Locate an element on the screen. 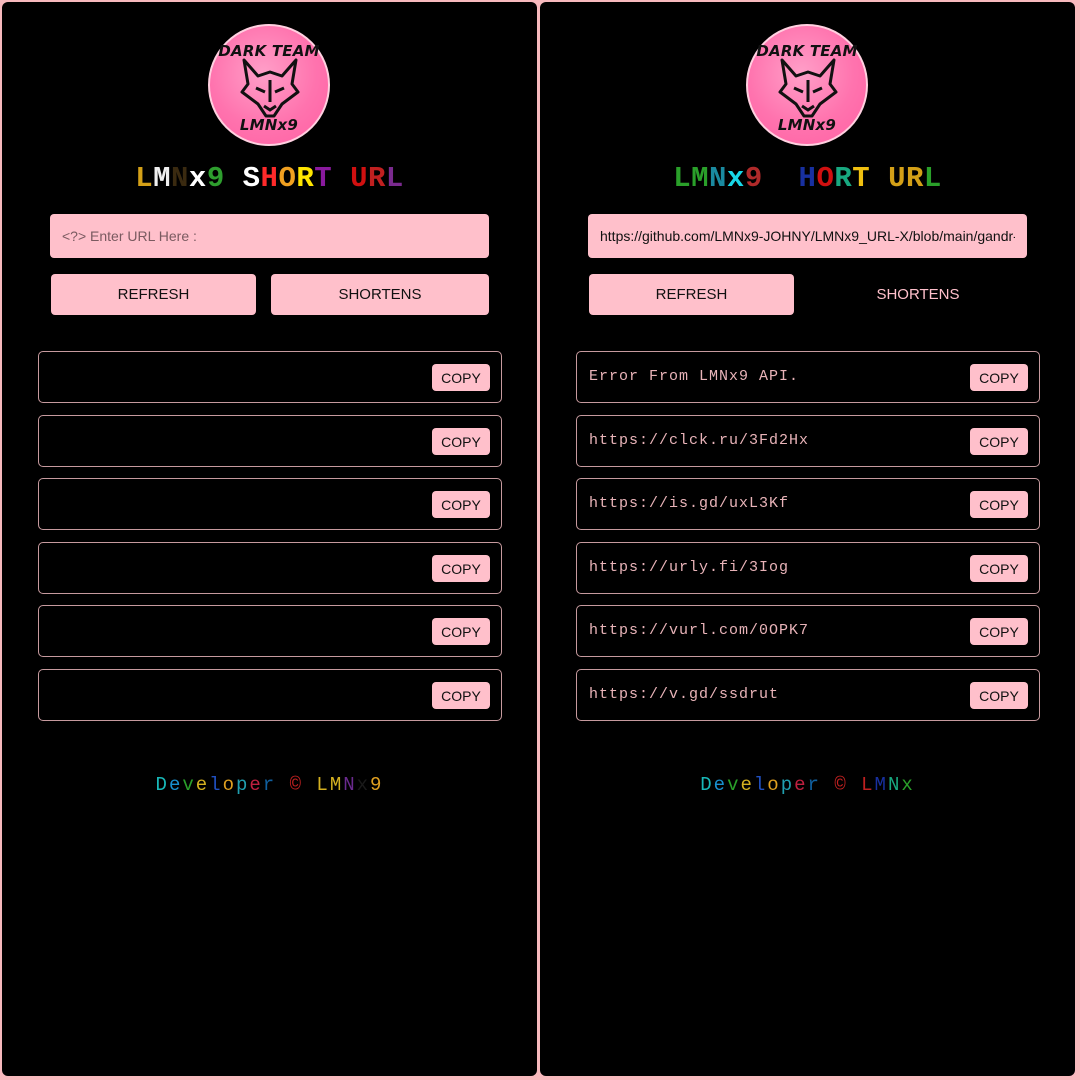 The image size is (1080, 1080). footer-letter: L is located at coordinates (323, 785).